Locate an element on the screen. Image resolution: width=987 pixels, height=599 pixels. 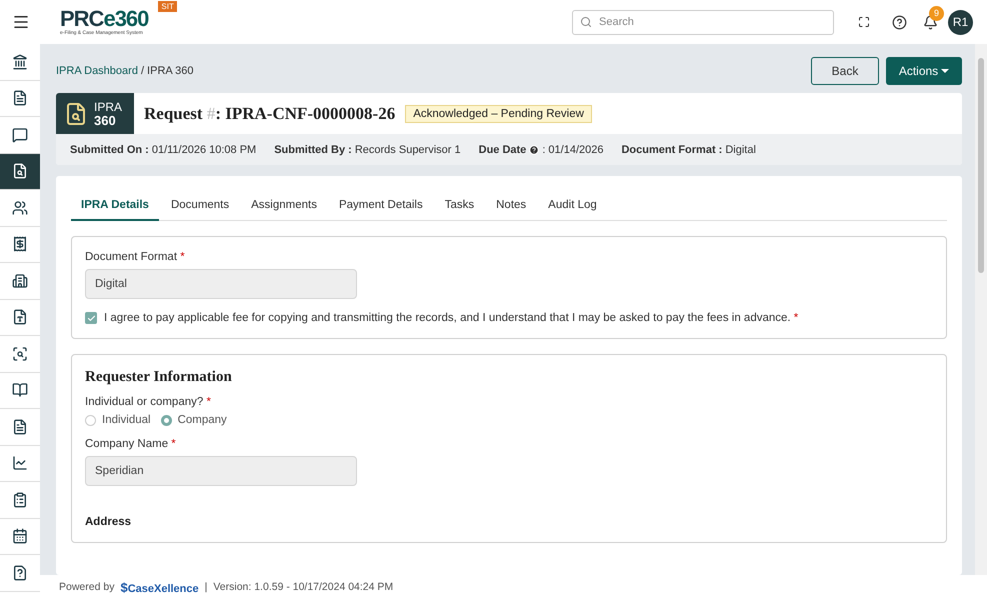
address-label: Address is located at coordinates (108, 522).